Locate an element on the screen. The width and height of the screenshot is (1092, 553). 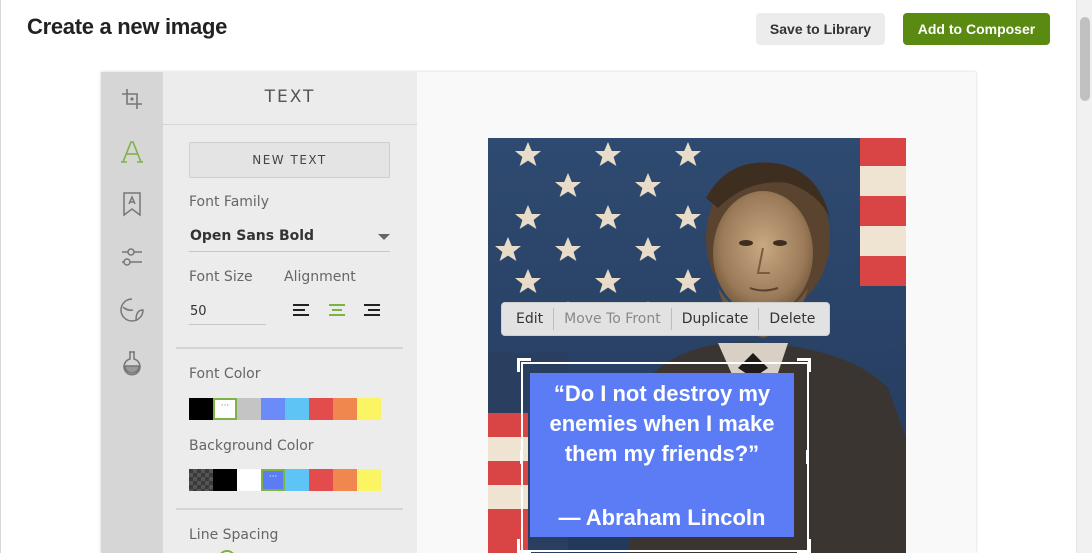
tool-rail is located at coordinates (132, 312).